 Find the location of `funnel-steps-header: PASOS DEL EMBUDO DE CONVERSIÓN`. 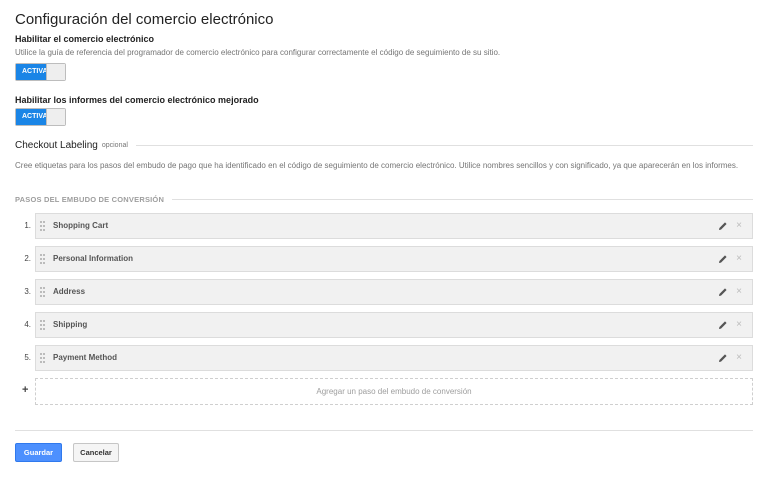

funnel-steps-header: PASOS DEL EMBUDO DE CONVERSIÓN is located at coordinates (384, 199).